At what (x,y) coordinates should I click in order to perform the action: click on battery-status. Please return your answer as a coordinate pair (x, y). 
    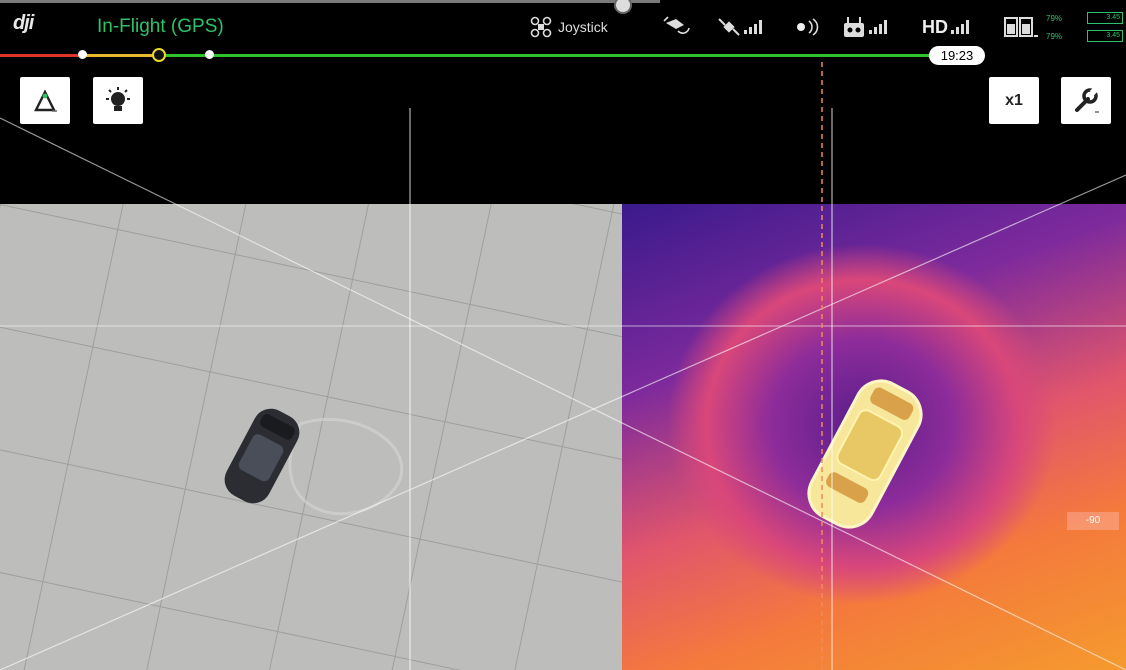
    Looking at the image, I should click on (1022, 27).